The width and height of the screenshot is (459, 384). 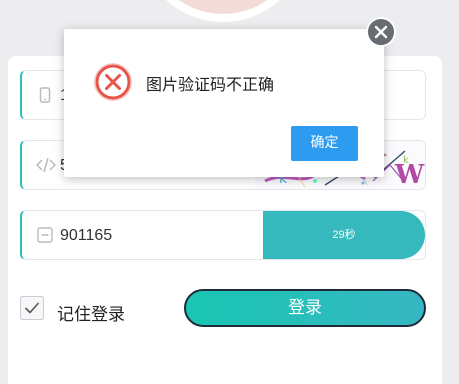 I want to click on remember-checkbox, so click(x=32, y=308).